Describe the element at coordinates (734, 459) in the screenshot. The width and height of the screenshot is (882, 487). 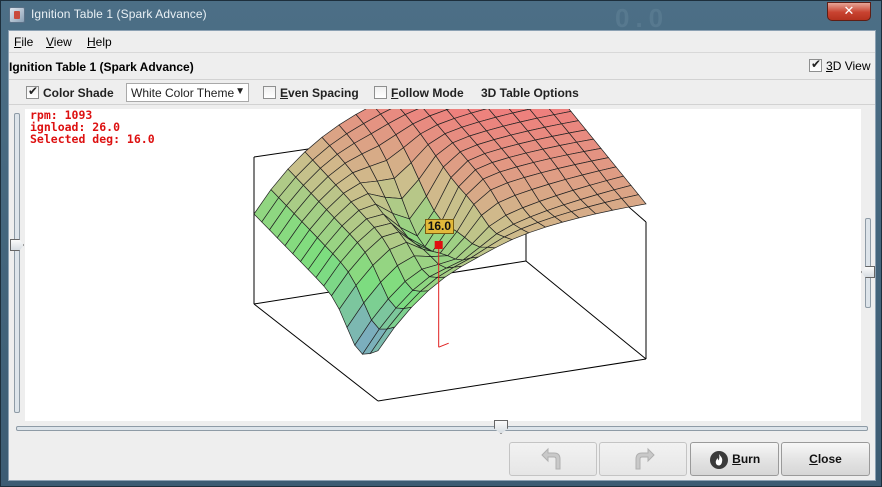
I see `burn-button: Burn` at that location.